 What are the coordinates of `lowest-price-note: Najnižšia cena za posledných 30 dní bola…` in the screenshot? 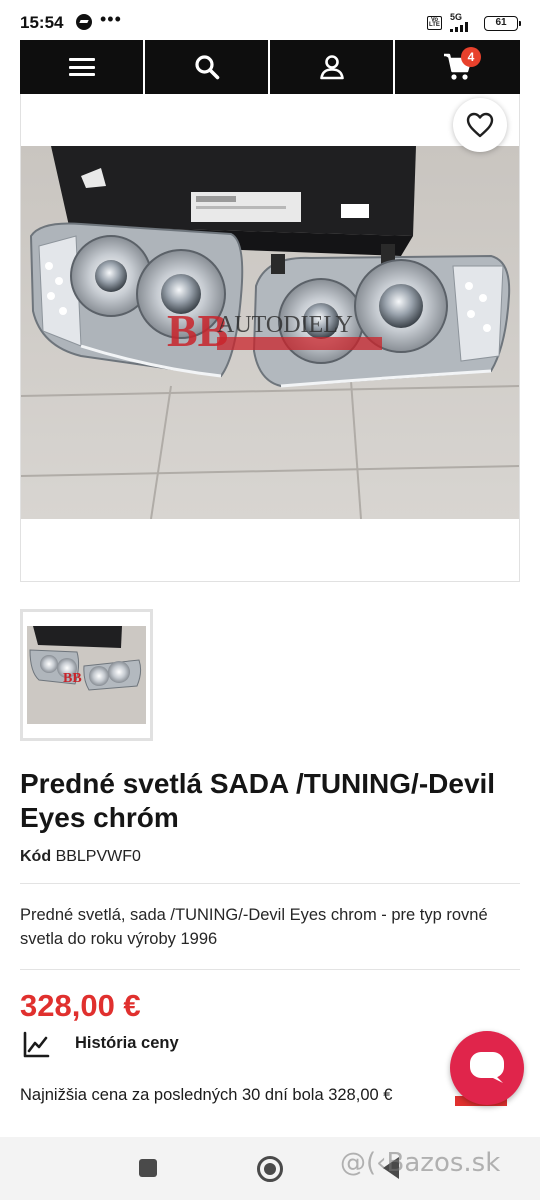 It's located at (206, 1095).